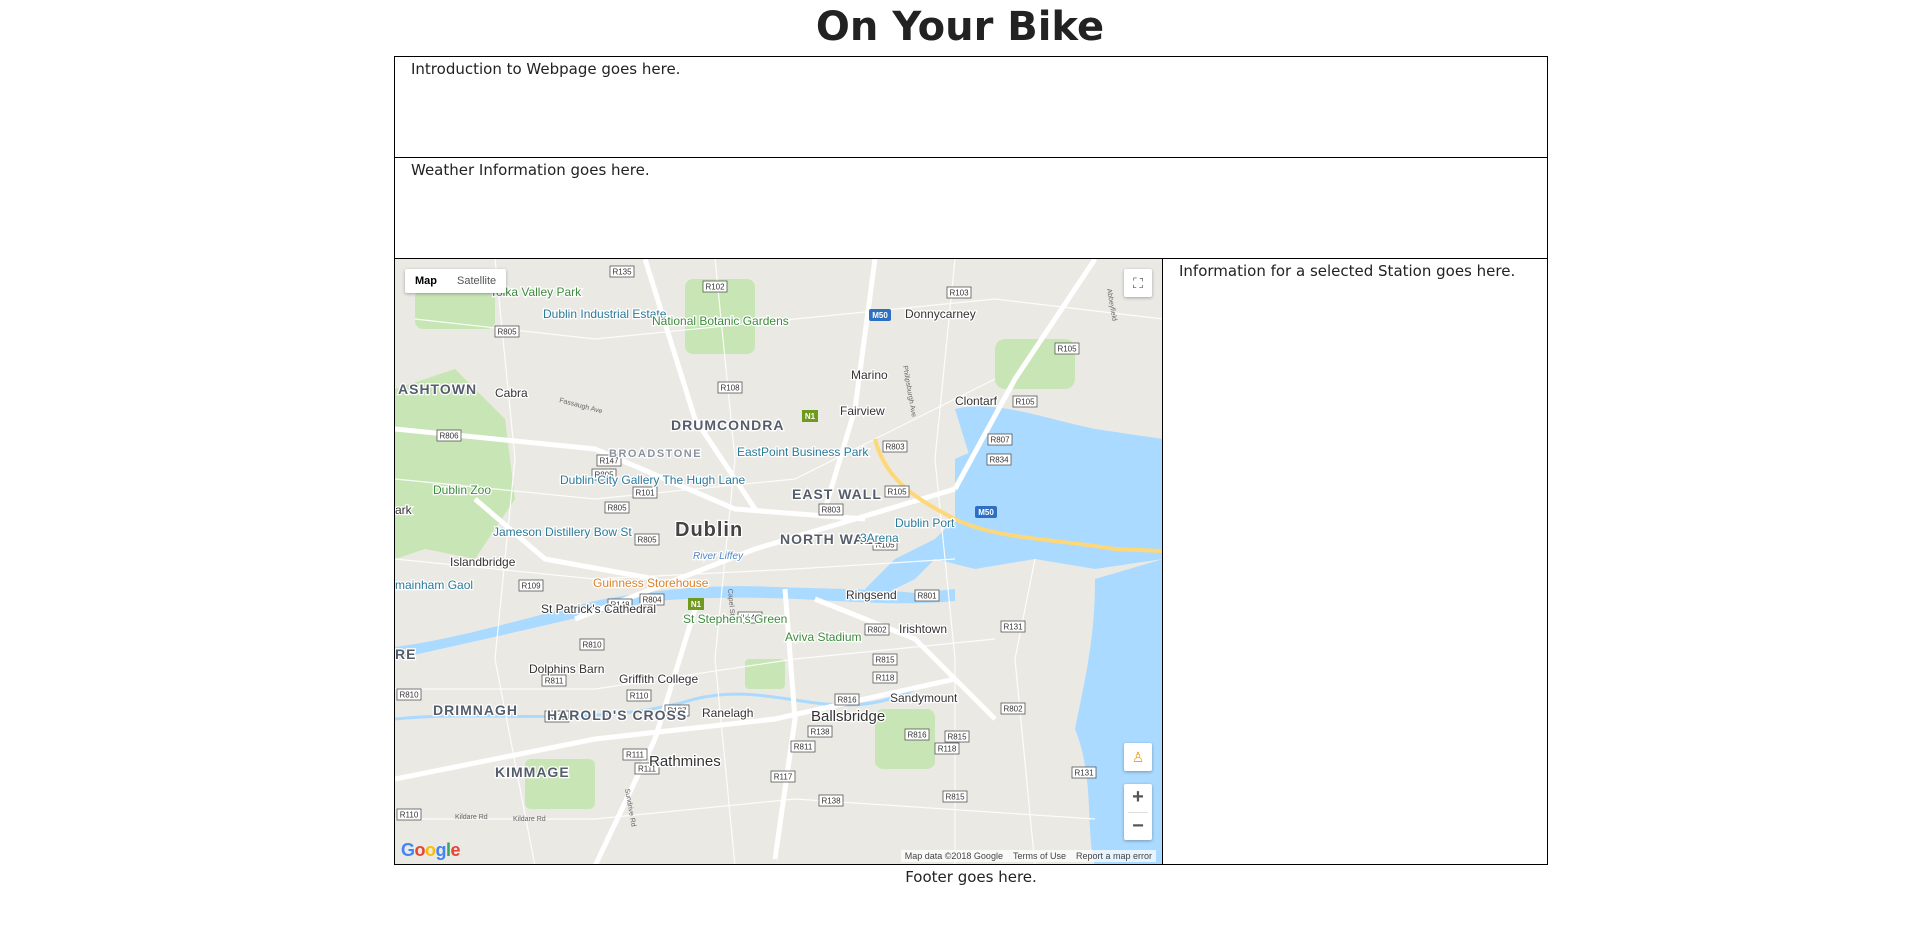  What do you see at coordinates (426, 281) in the screenshot?
I see `map-type-map-button: Map` at bounding box center [426, 281].